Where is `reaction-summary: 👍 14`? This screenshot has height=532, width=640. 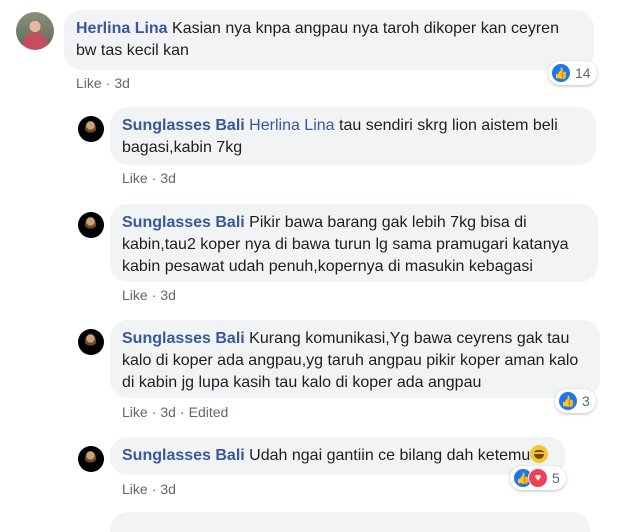
reaction-summary: 👍 14 is located at coordinates (572, 73).